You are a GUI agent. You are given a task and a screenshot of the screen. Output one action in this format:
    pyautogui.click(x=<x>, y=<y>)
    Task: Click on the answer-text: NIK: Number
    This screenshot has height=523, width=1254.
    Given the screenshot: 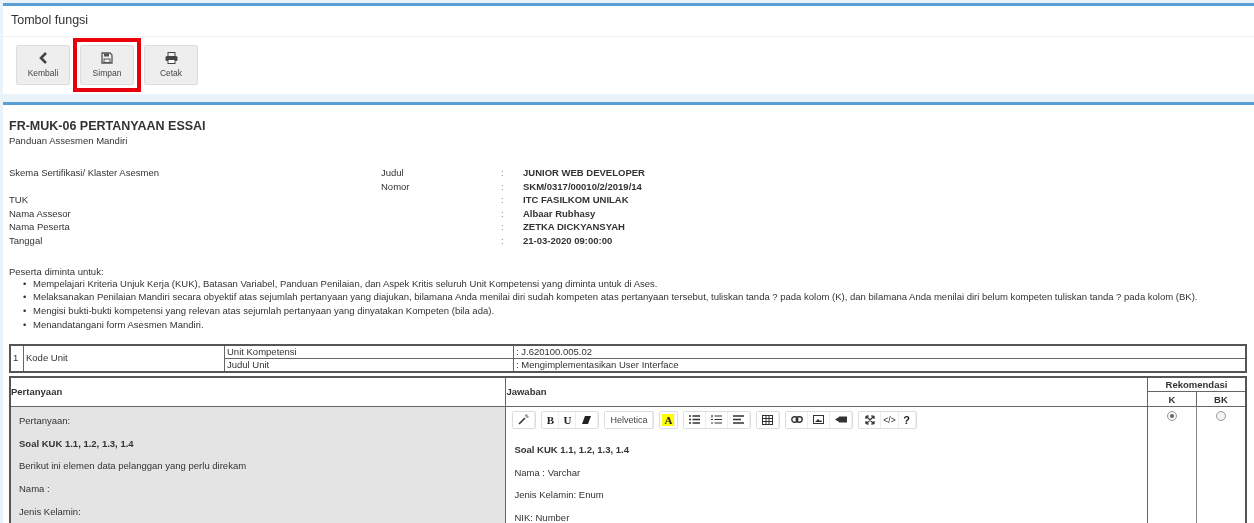 What is the action you would take?
    pyautogui.click(x=542, y=517)
    